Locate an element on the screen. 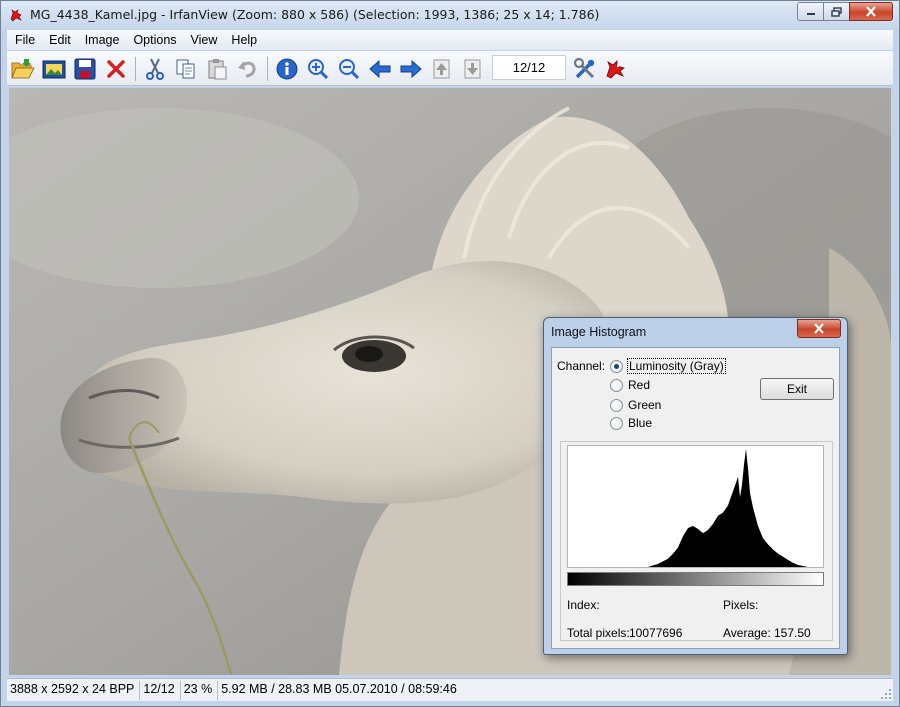 The height and width of the screenshot is (707, 900). zoom-in-icon is located at coordinates (318, 69).